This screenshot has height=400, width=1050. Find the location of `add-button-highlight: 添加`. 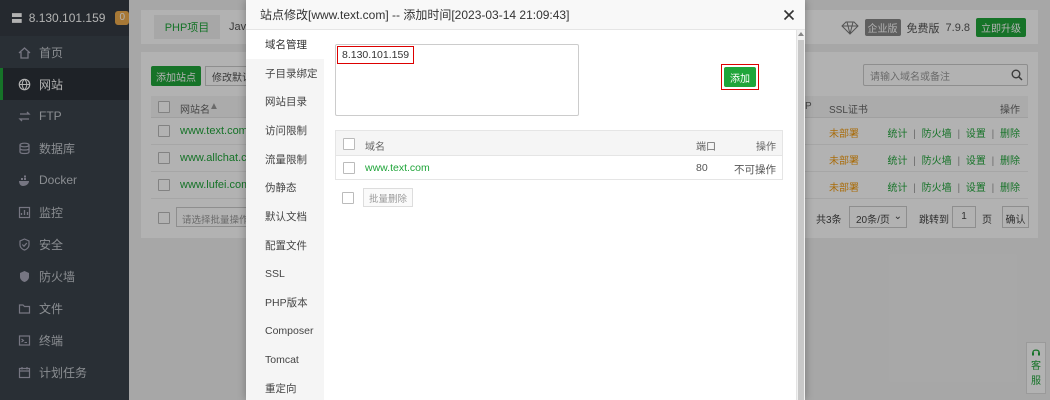

add-button-highlight: 添加 is located at coordinates (740, 77).